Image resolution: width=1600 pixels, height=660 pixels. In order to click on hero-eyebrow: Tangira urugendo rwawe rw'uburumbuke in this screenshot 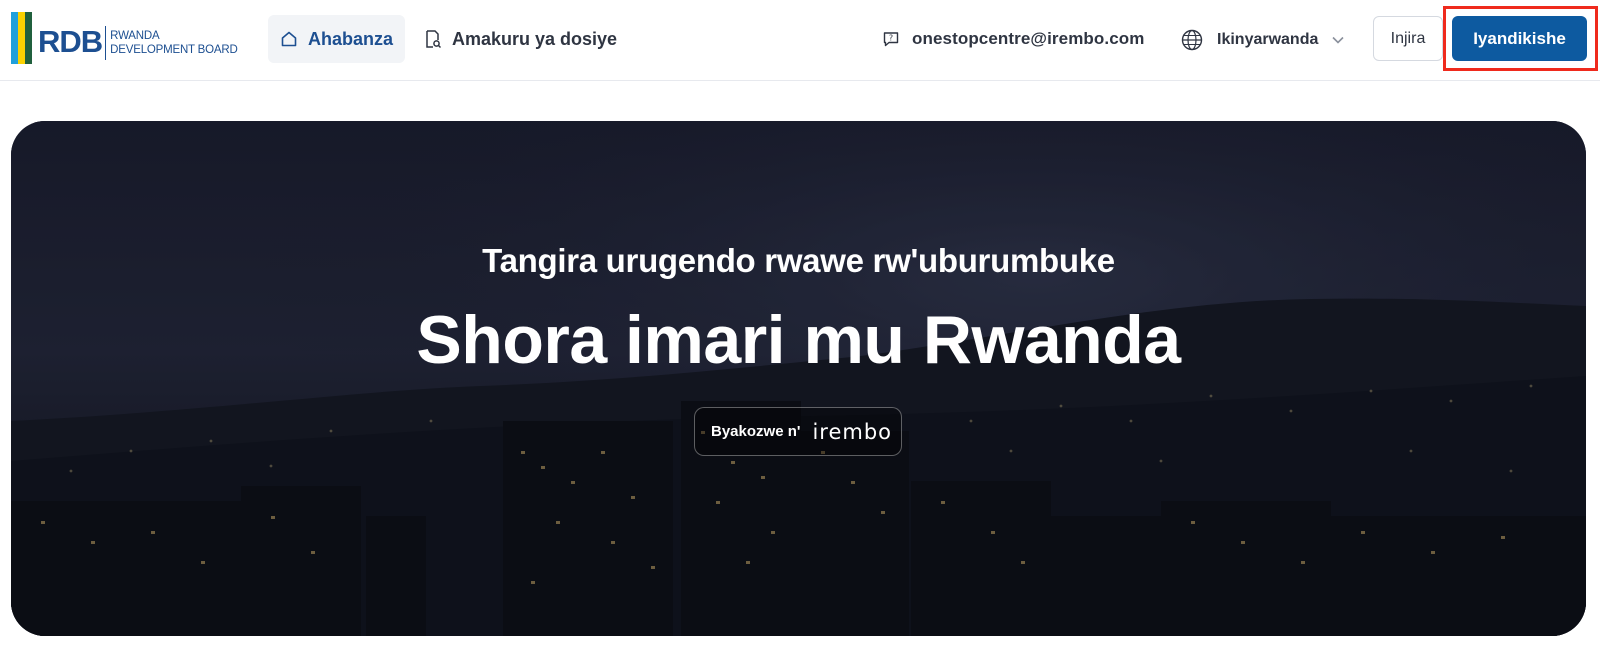, I will do `click(798, 260)`.